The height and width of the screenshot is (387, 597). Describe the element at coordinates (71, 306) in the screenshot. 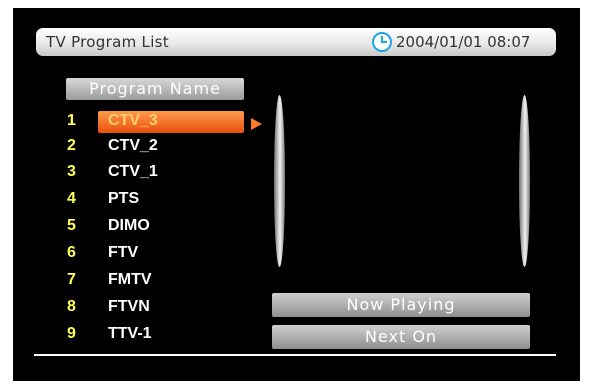

I see `program-number: 8` at that location.